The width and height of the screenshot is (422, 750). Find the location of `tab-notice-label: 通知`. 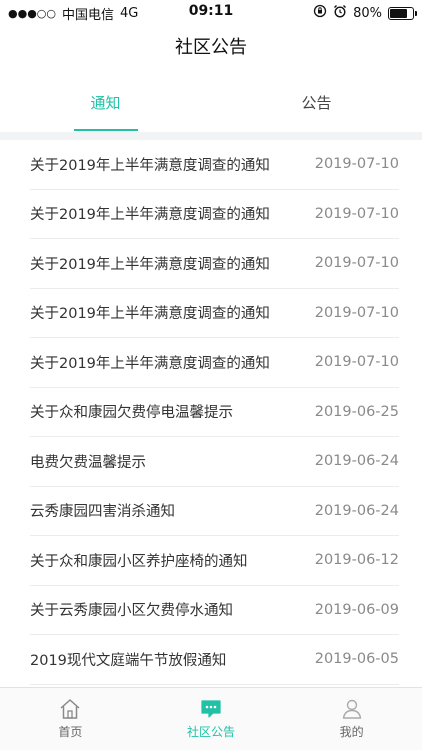

tab-notice-label: 通知 is located at coordinates (105, 103).